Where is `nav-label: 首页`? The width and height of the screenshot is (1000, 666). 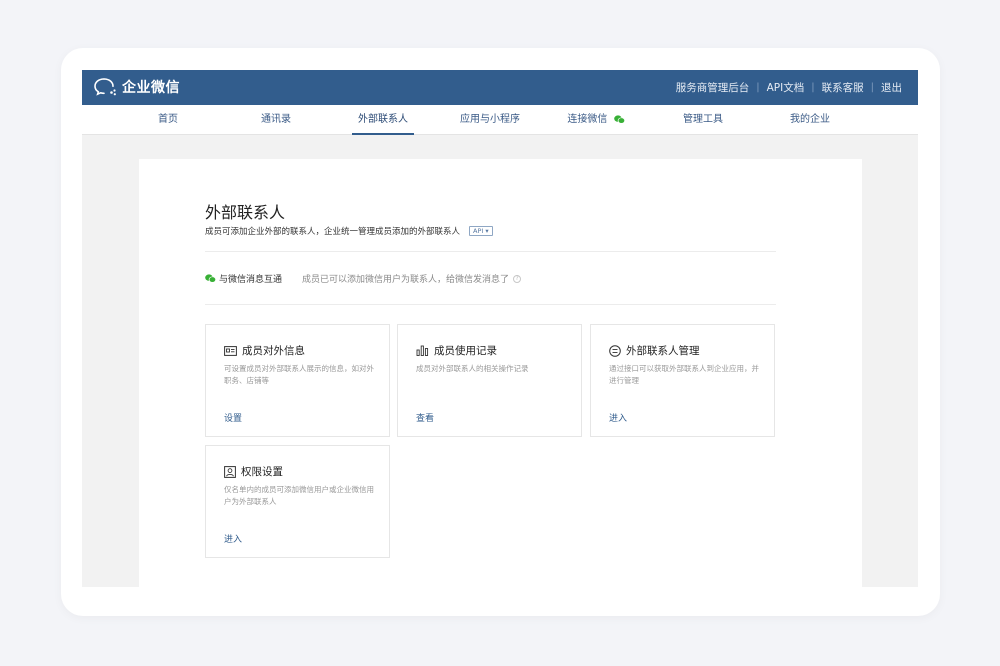
nav-label: 首页 is located at coordinates (168, 119).